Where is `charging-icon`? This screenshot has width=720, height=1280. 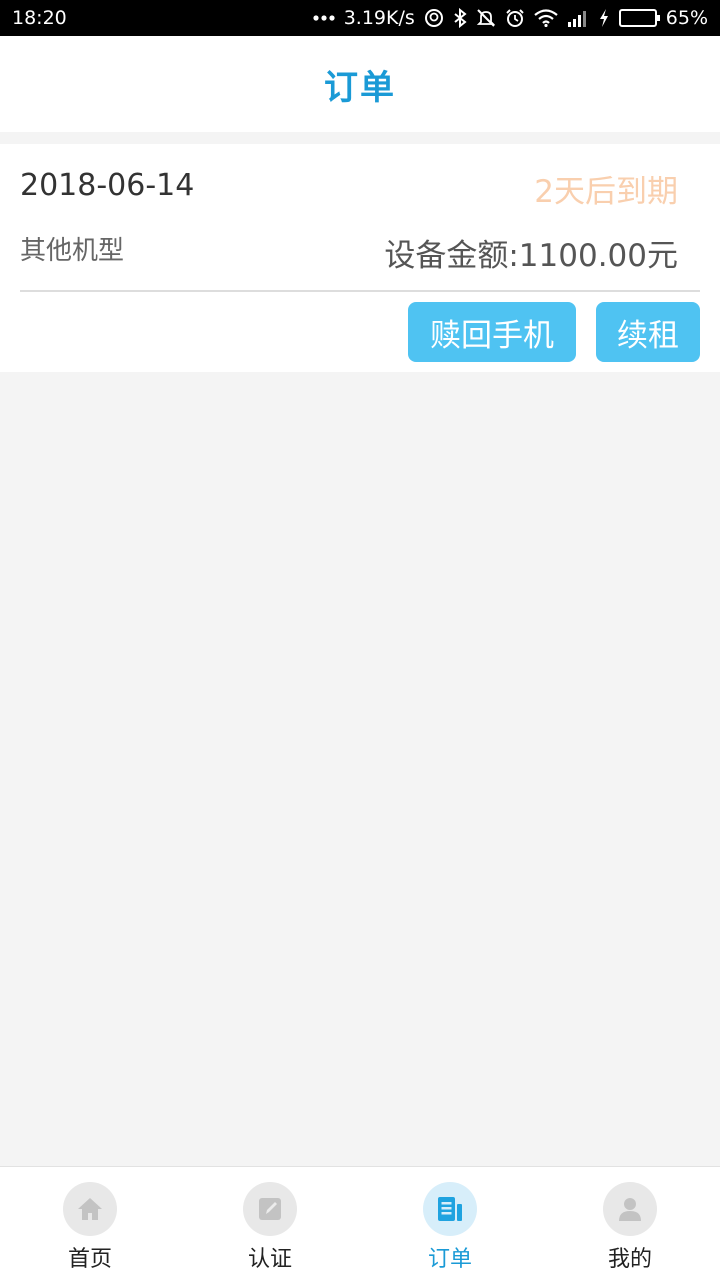 charging-icon is located at coordinates (604, 18).